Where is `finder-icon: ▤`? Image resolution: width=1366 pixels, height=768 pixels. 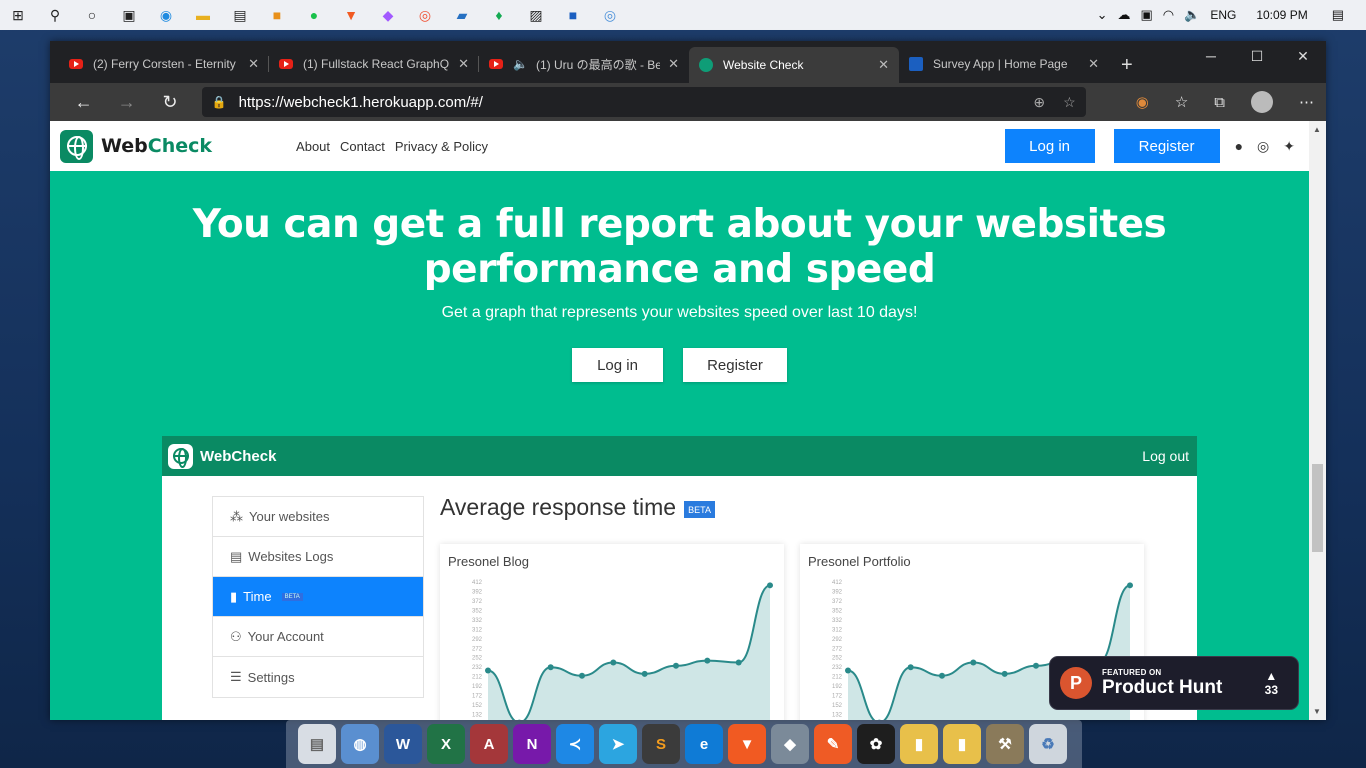
finder-icon: ▤ is located at coordinates (317, 744).